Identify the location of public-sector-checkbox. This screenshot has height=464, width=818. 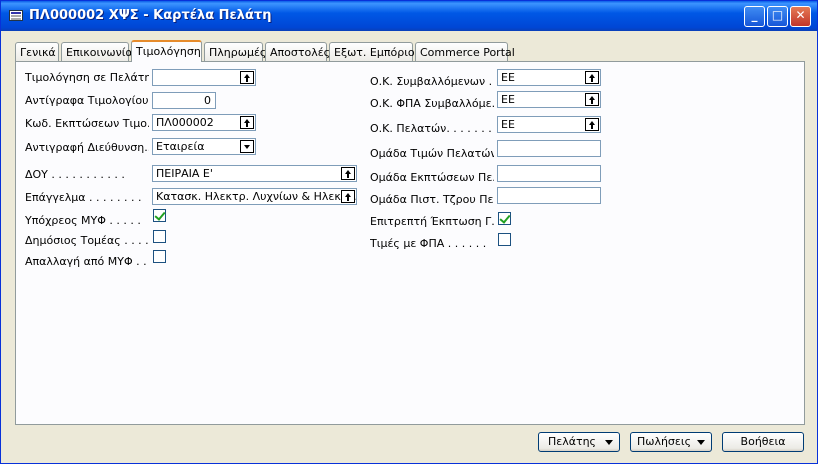
(159, 236).